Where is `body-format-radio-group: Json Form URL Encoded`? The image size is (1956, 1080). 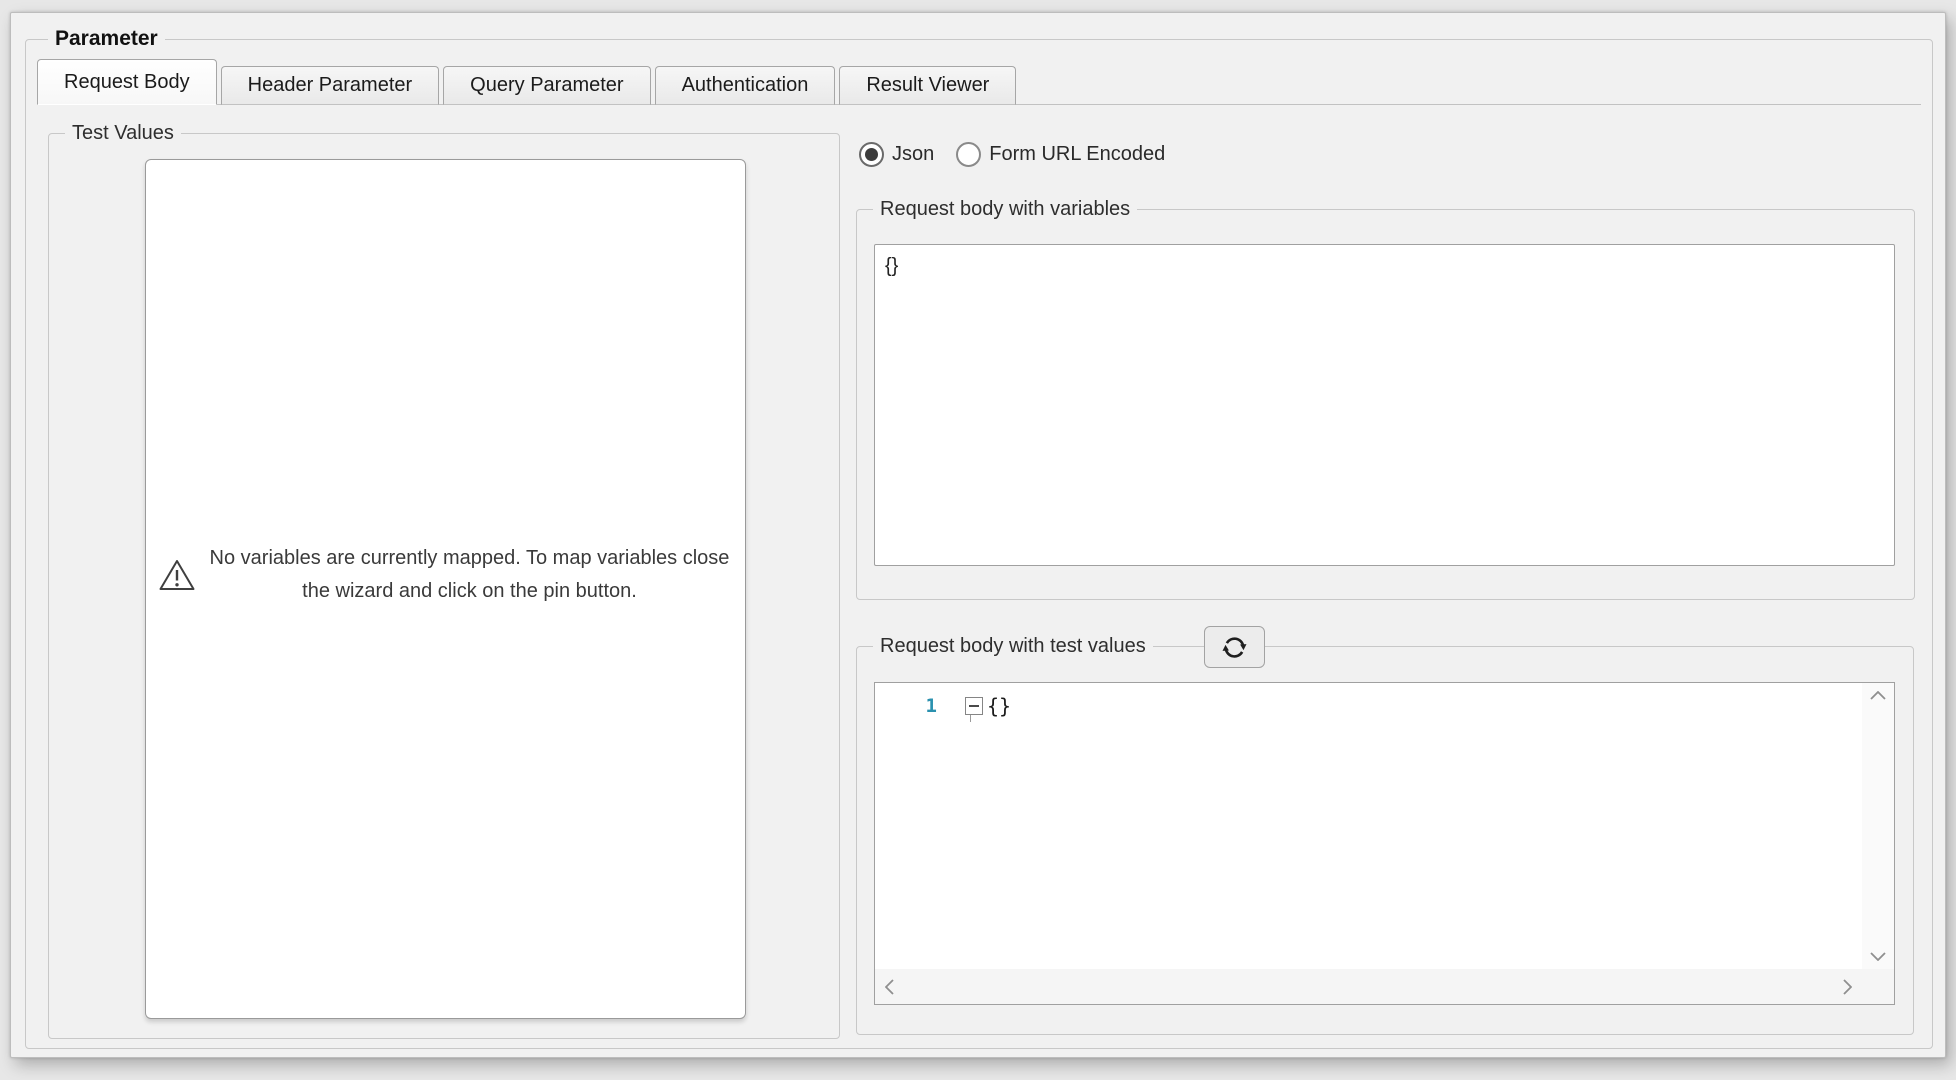 body-format-radio-group: Json Form URL Encoded is located at coordinates (1012, 154).